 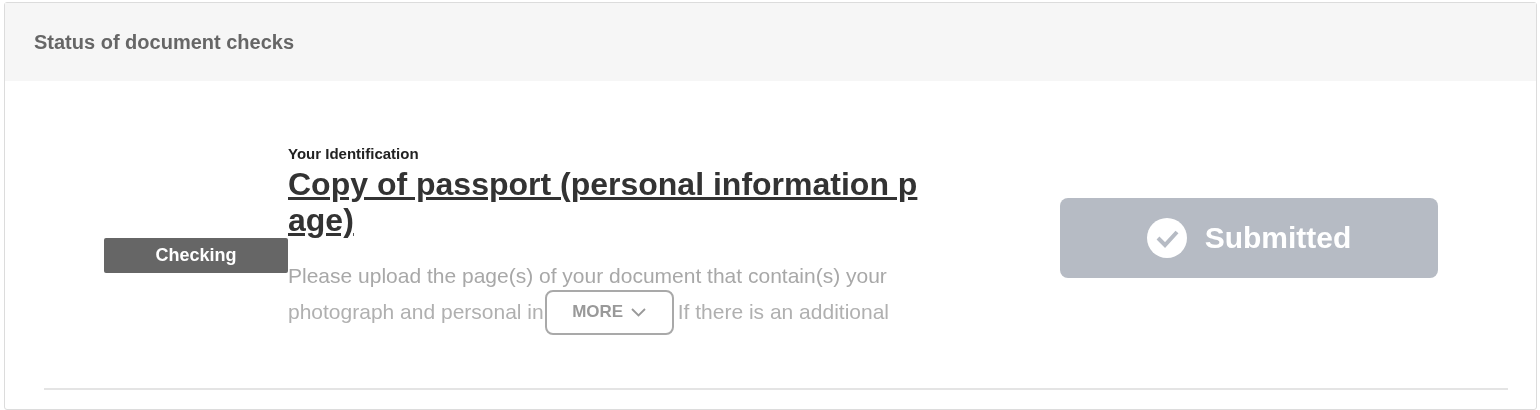 What do you see at coordinates (783, 312) in the screenshot?
I see `description-text: If there is an additional` at bounding box center [783, 312].